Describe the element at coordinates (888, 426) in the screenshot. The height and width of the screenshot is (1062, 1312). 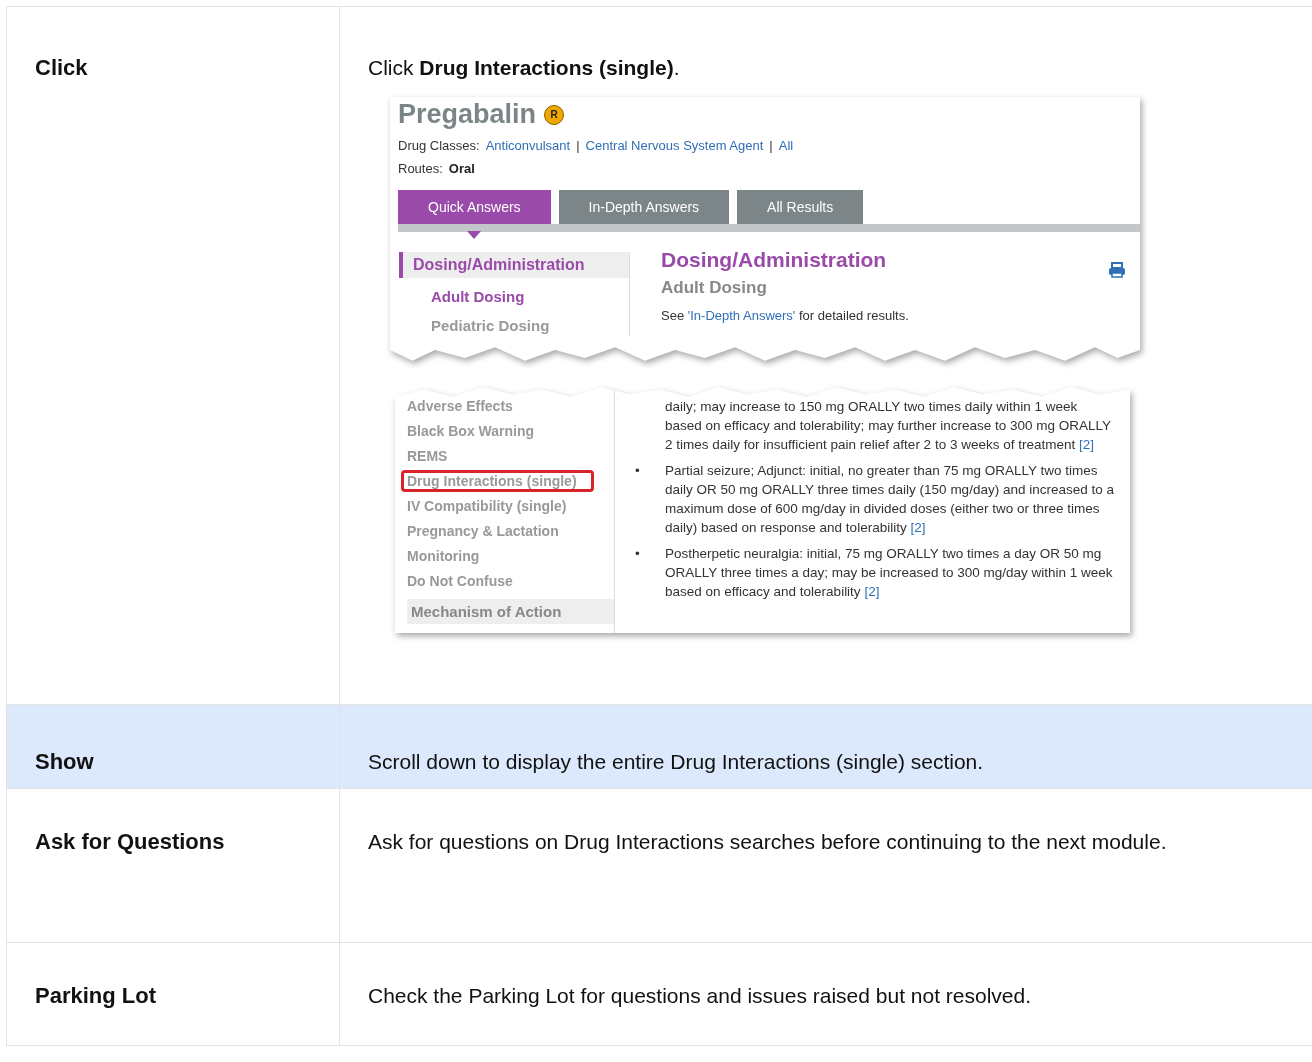
I see `dosing-text: daily; may increase to 150 mg ORALLY two times daily within 1 week based on efficacy and tolerability; may further increase to 300 mg ORALLY 2 times daily for insufficient pain relief after 2 to 3 weeks of treatment [2]` at that location.